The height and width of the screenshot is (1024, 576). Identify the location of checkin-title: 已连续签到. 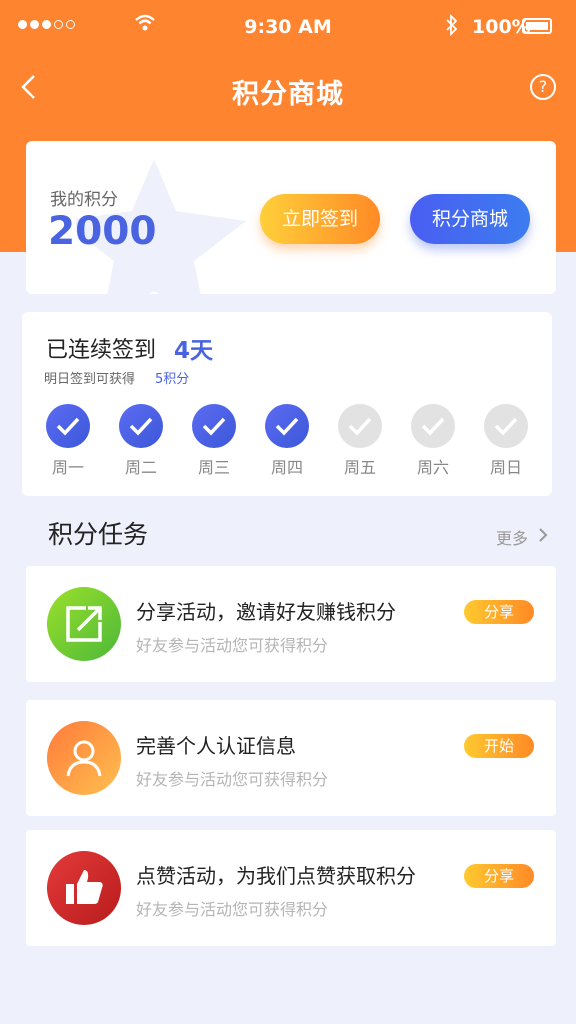
(101, 350).